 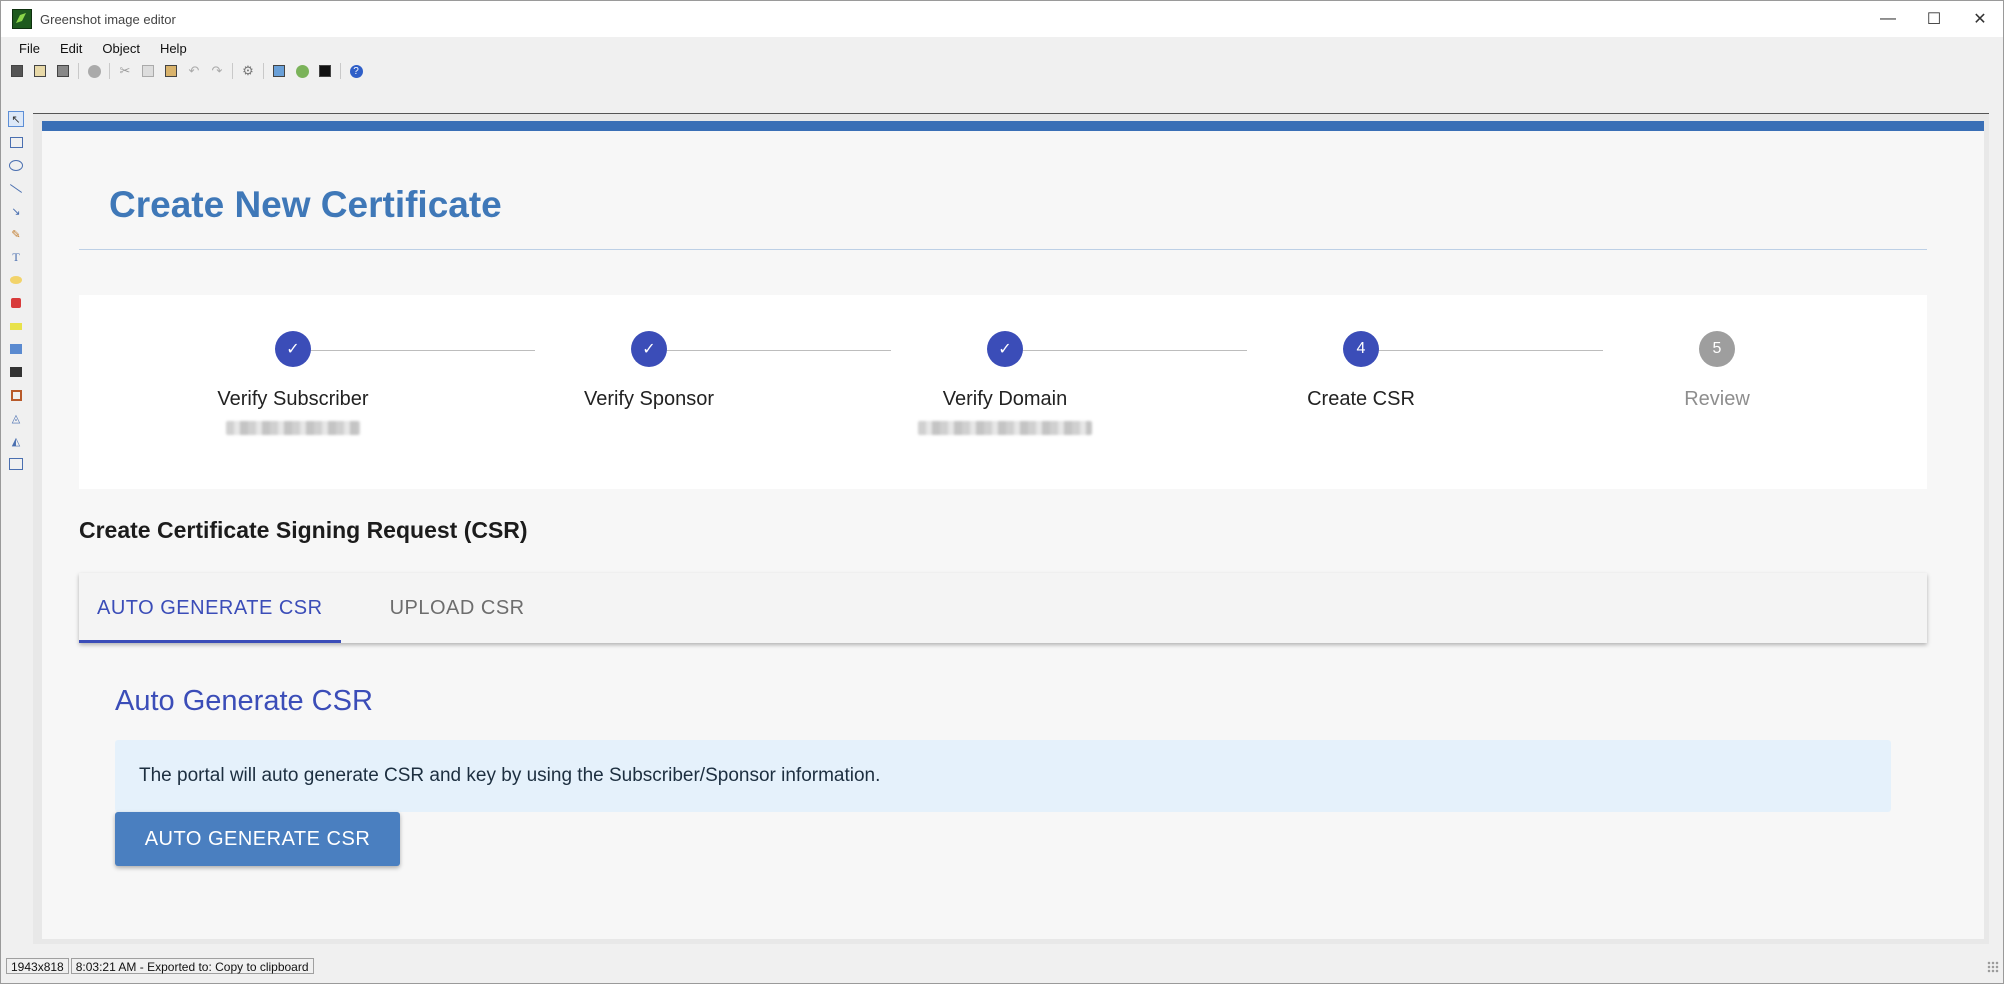 I want to click on resize-grip-icon, so click(x=1993, y=967).